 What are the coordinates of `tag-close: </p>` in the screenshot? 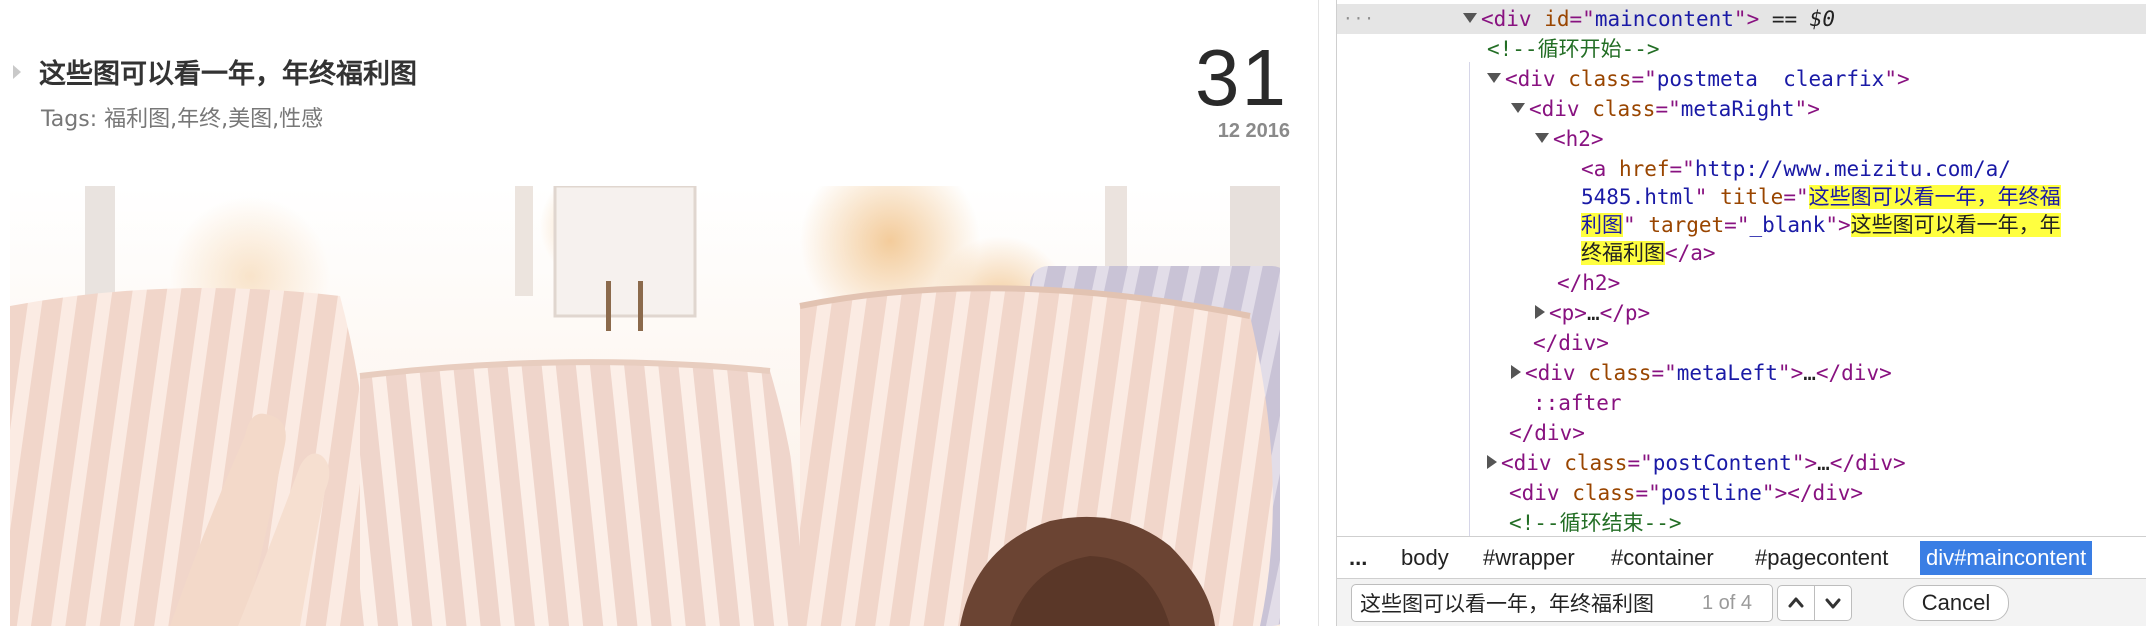 It's located at (1625, 313).